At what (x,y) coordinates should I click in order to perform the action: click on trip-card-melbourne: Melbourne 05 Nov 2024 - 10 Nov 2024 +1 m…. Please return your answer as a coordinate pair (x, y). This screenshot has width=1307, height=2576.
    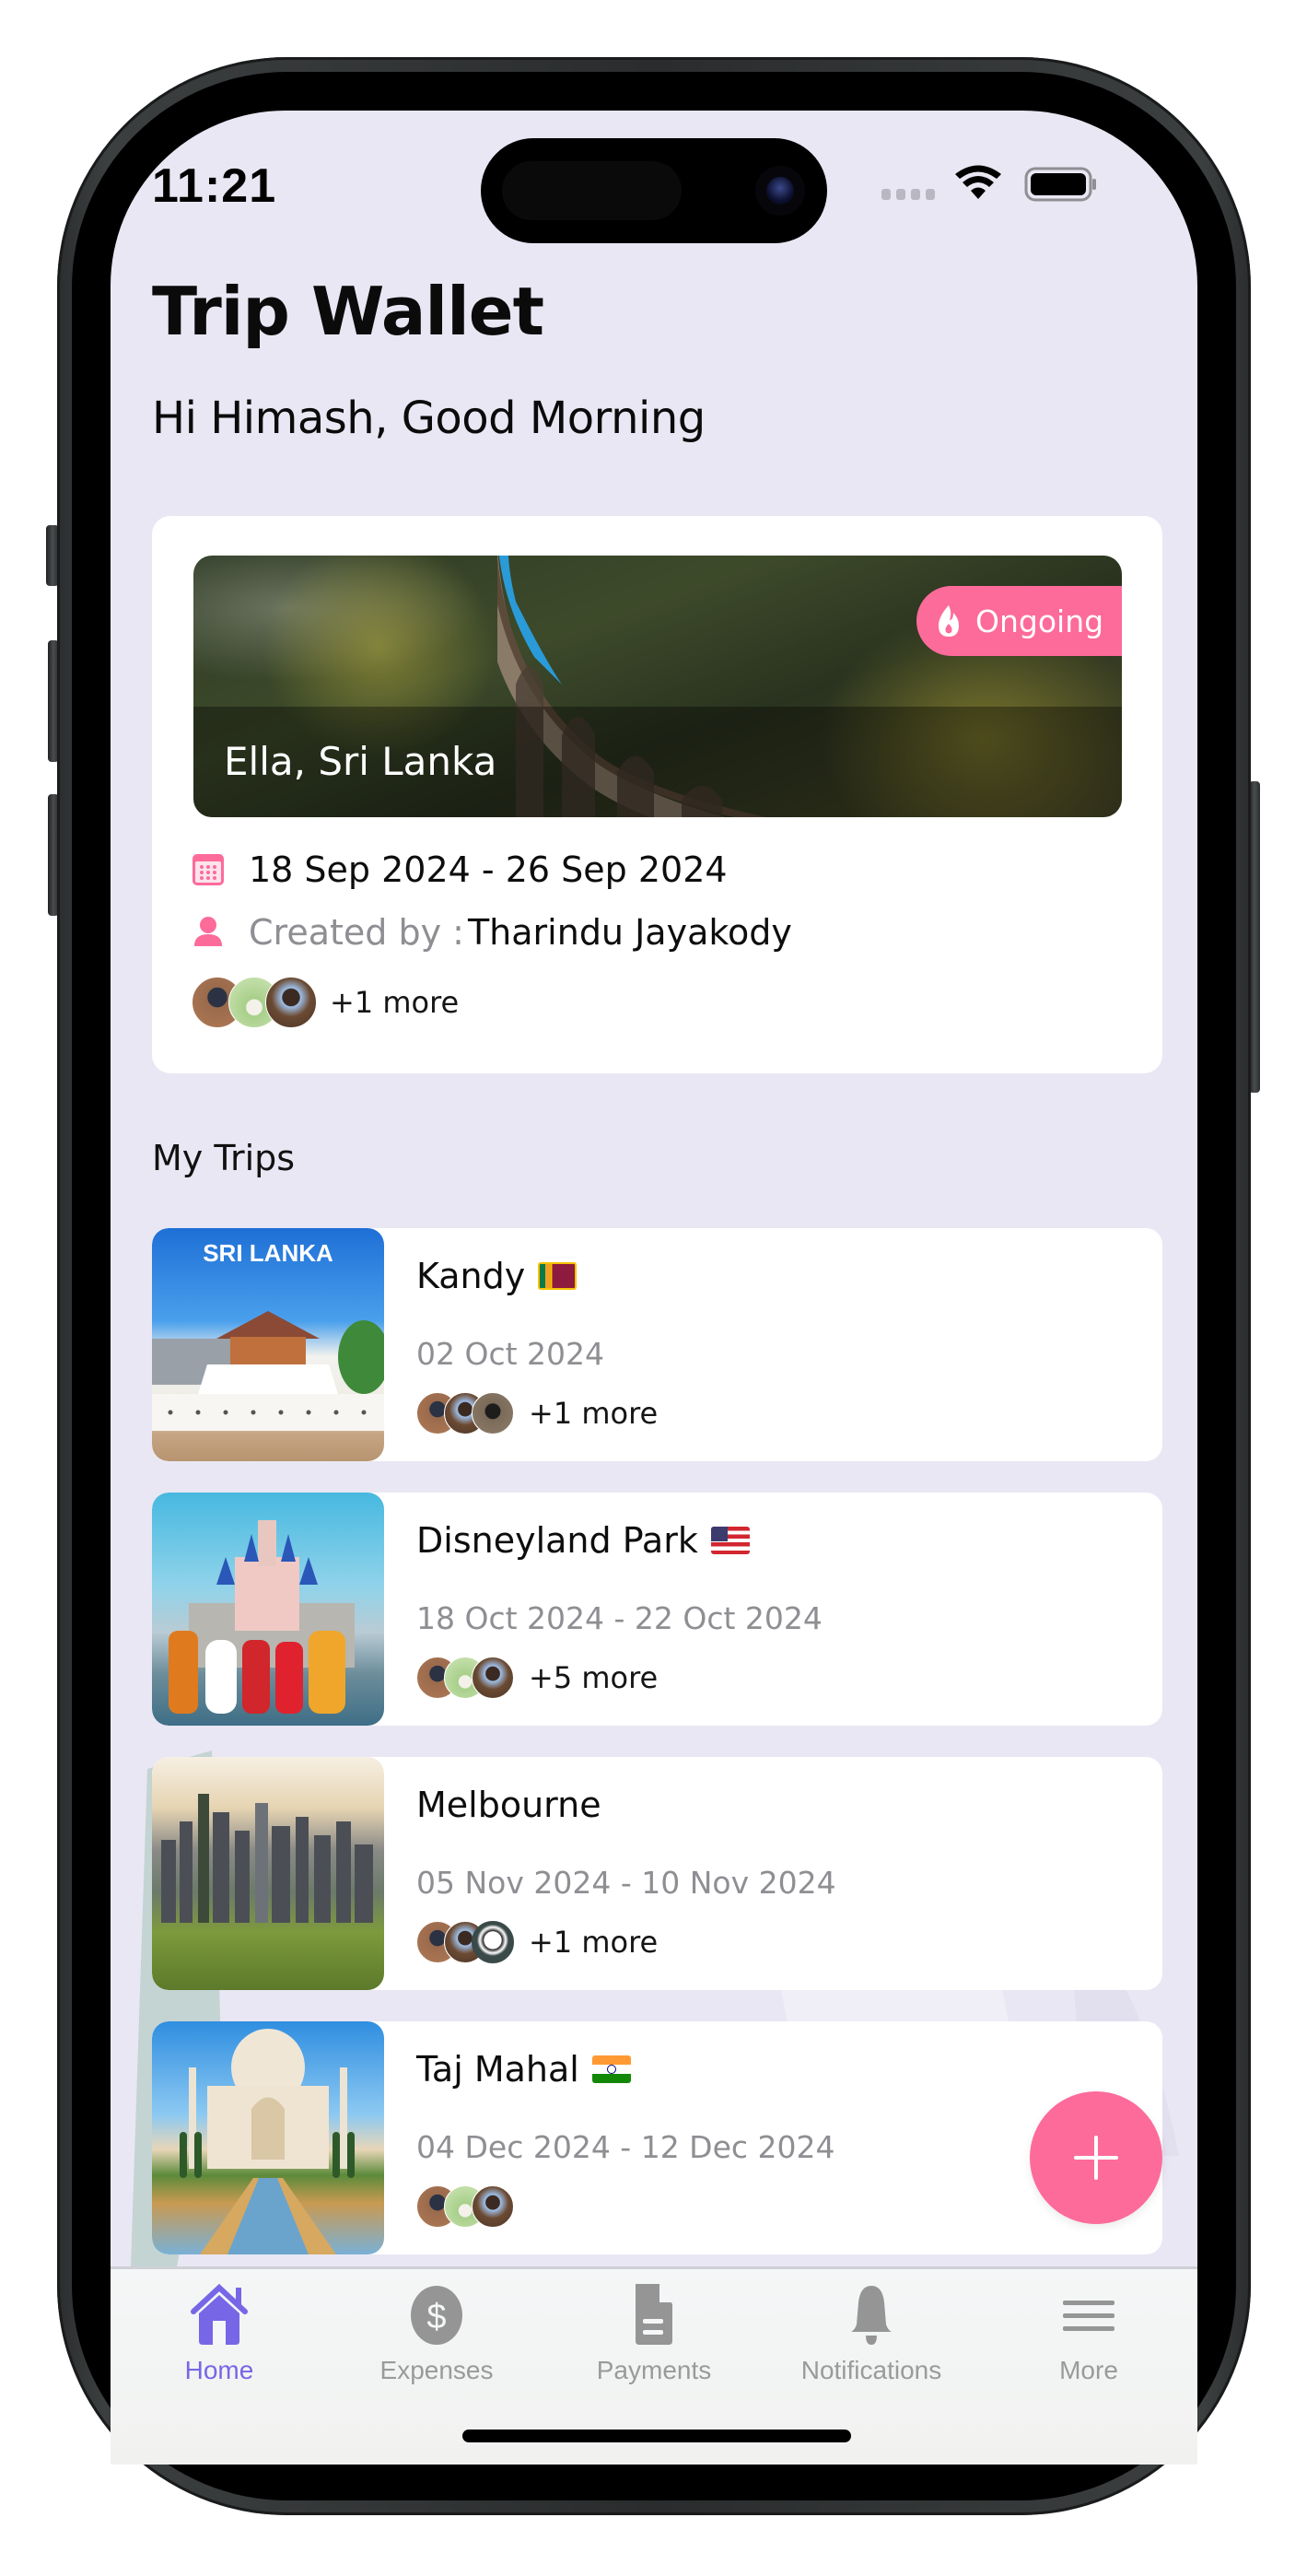
    Looking at the image, I should click on (657, 1873).